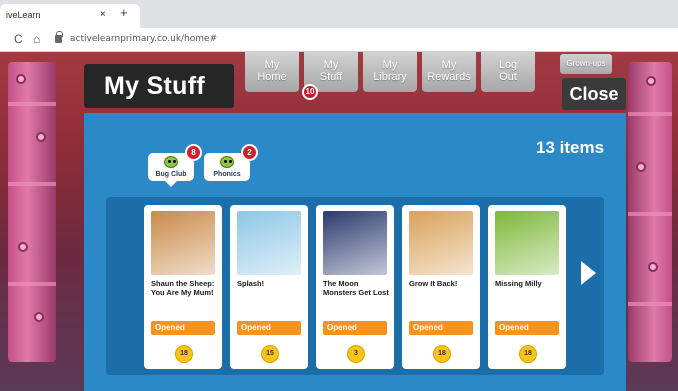 The image size is (678, 391). What do you see at coordinates (124, 12) in the screenshot?
I see `new-tab-icon: +` at bounding box center [124, 12].